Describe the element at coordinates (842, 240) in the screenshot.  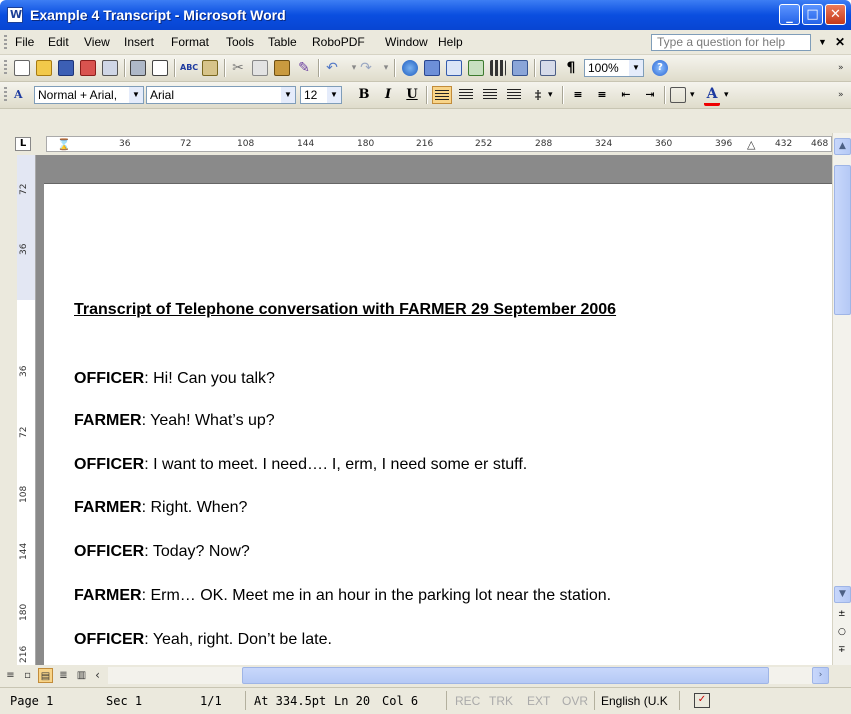
I see `vertical-scroll-thumb` at that location.